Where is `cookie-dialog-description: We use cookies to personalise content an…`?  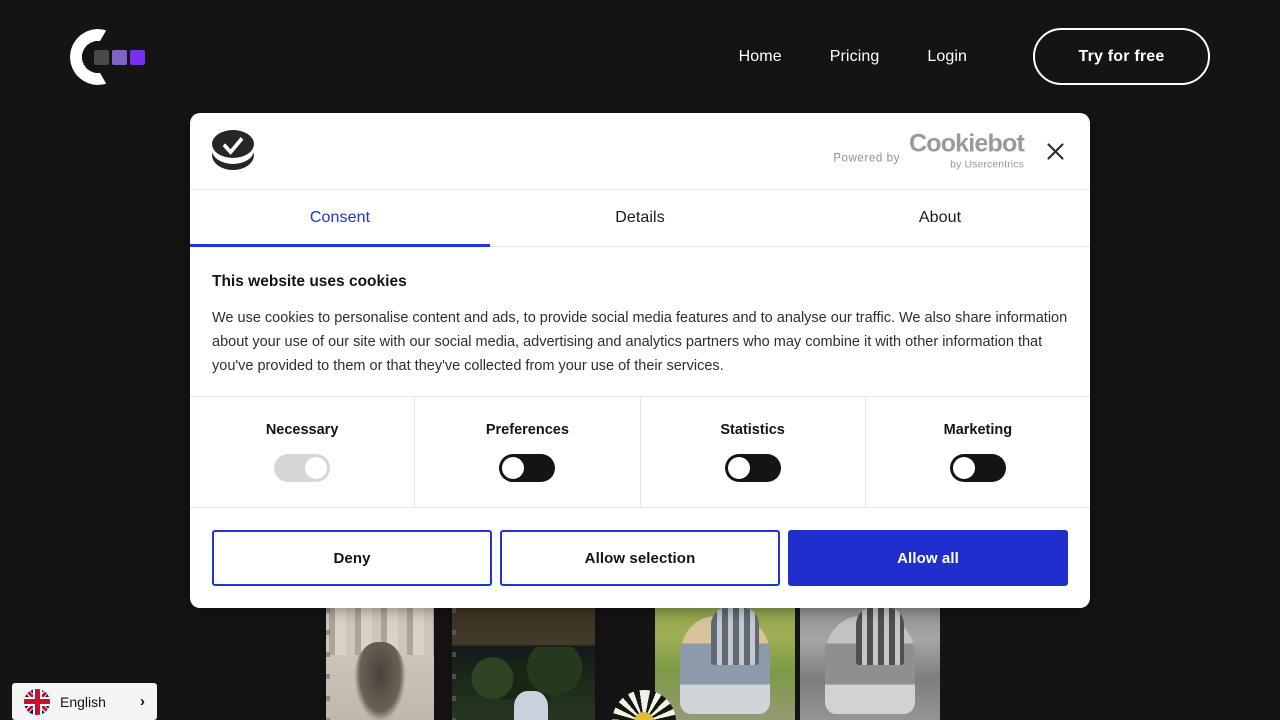
cookie-dialog-description: We use cookies to personalise content an… is located at coordinates (640, 342).